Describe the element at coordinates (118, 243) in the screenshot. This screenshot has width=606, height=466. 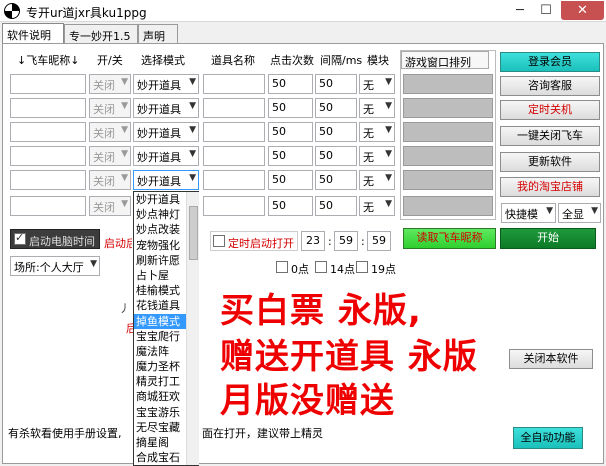
I see `auto-start-hint: 启动后` at that location.